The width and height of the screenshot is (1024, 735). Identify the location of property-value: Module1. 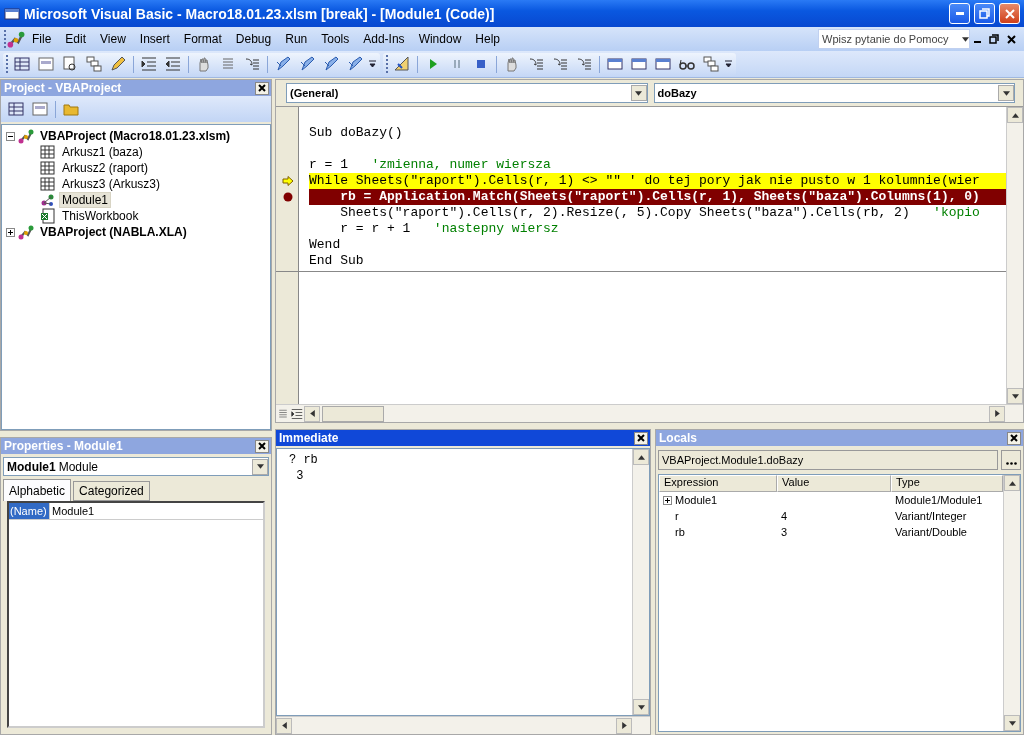
(156, 511).